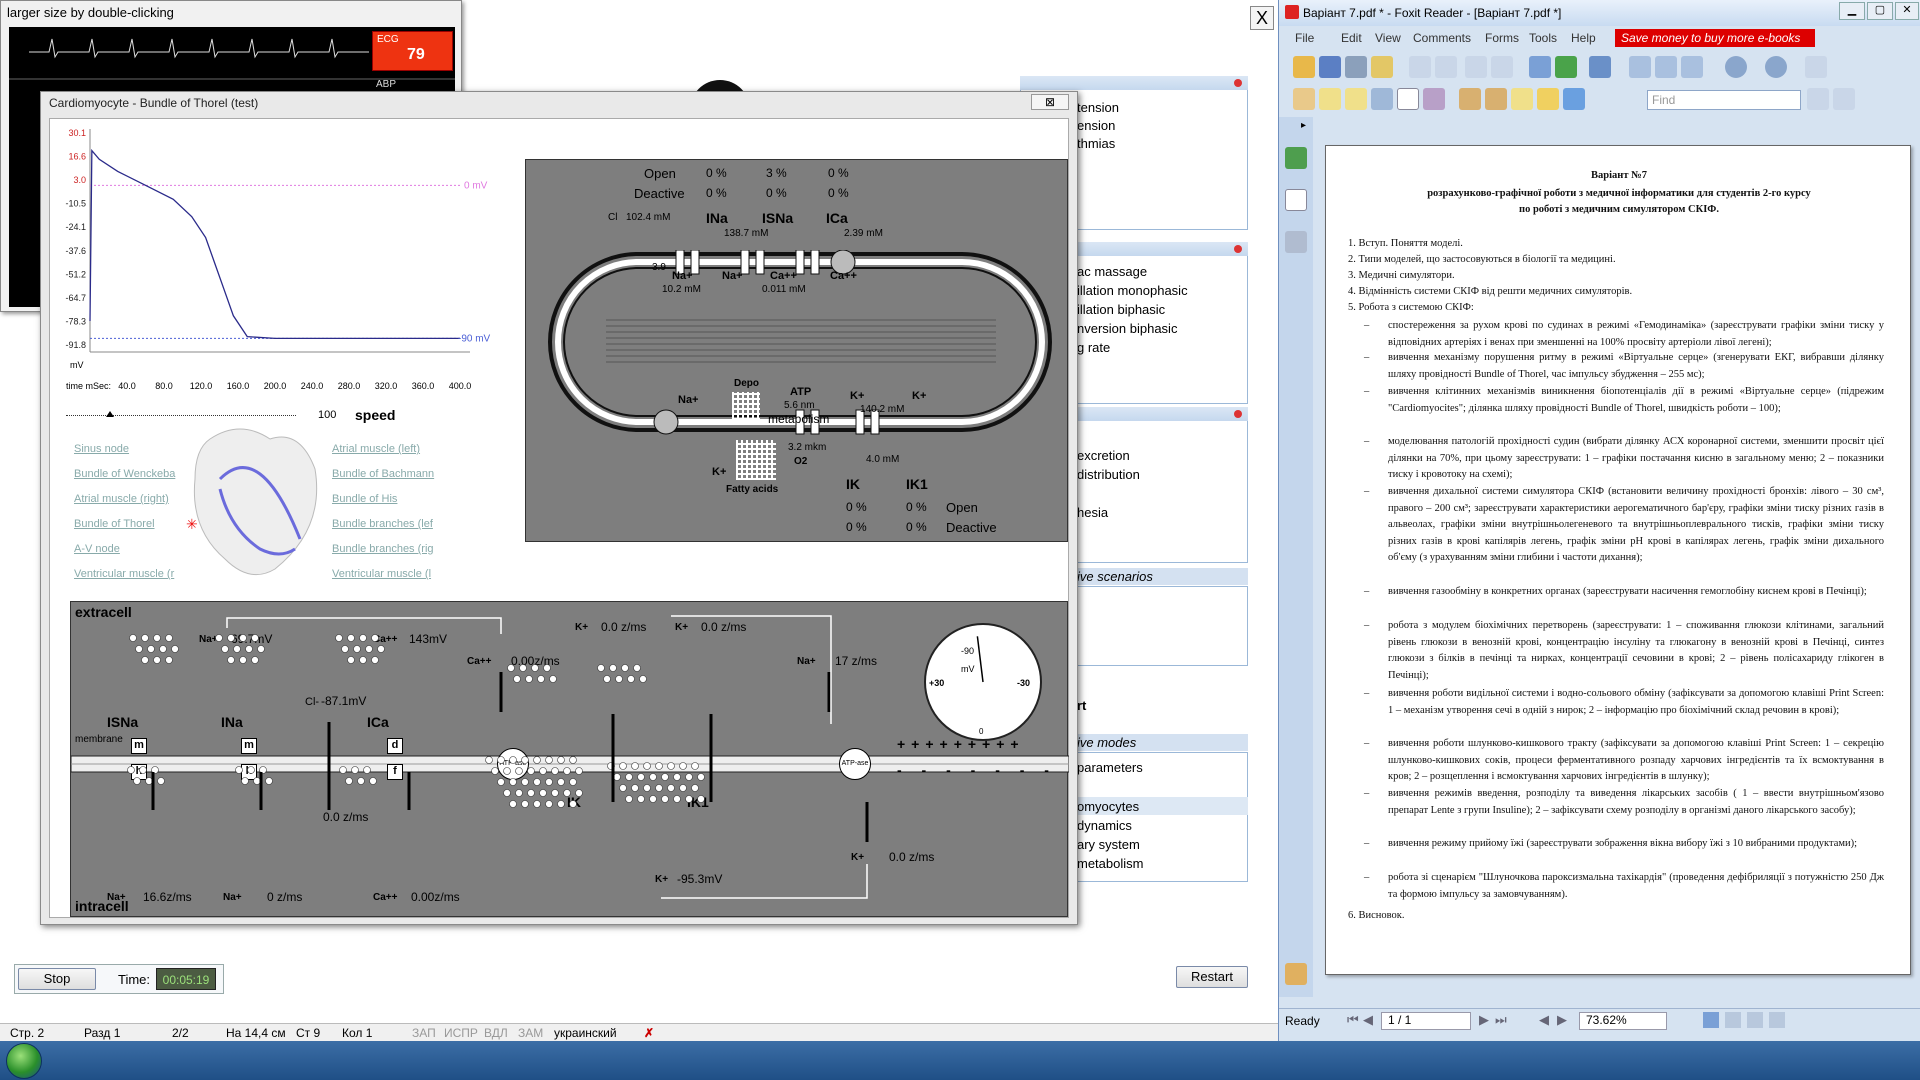 The width and height of the screenshot is (1920, 1080). I want to click on link-av-node: A-V node, so click(97, 549).